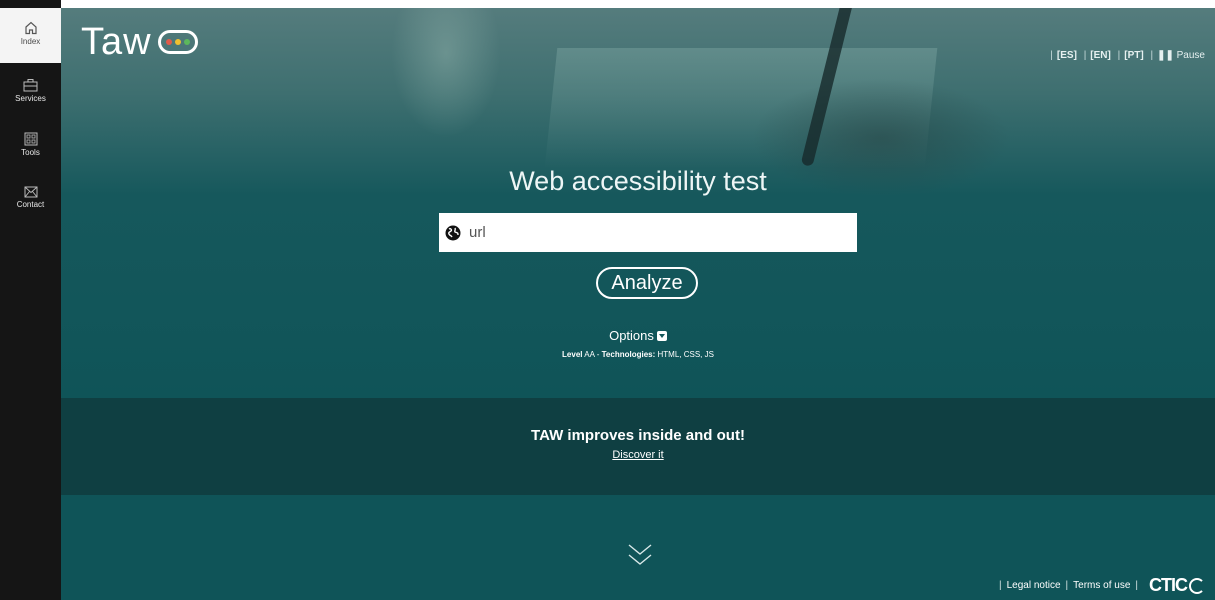  I want to click on traffic-light-icon, so click(177, 42).